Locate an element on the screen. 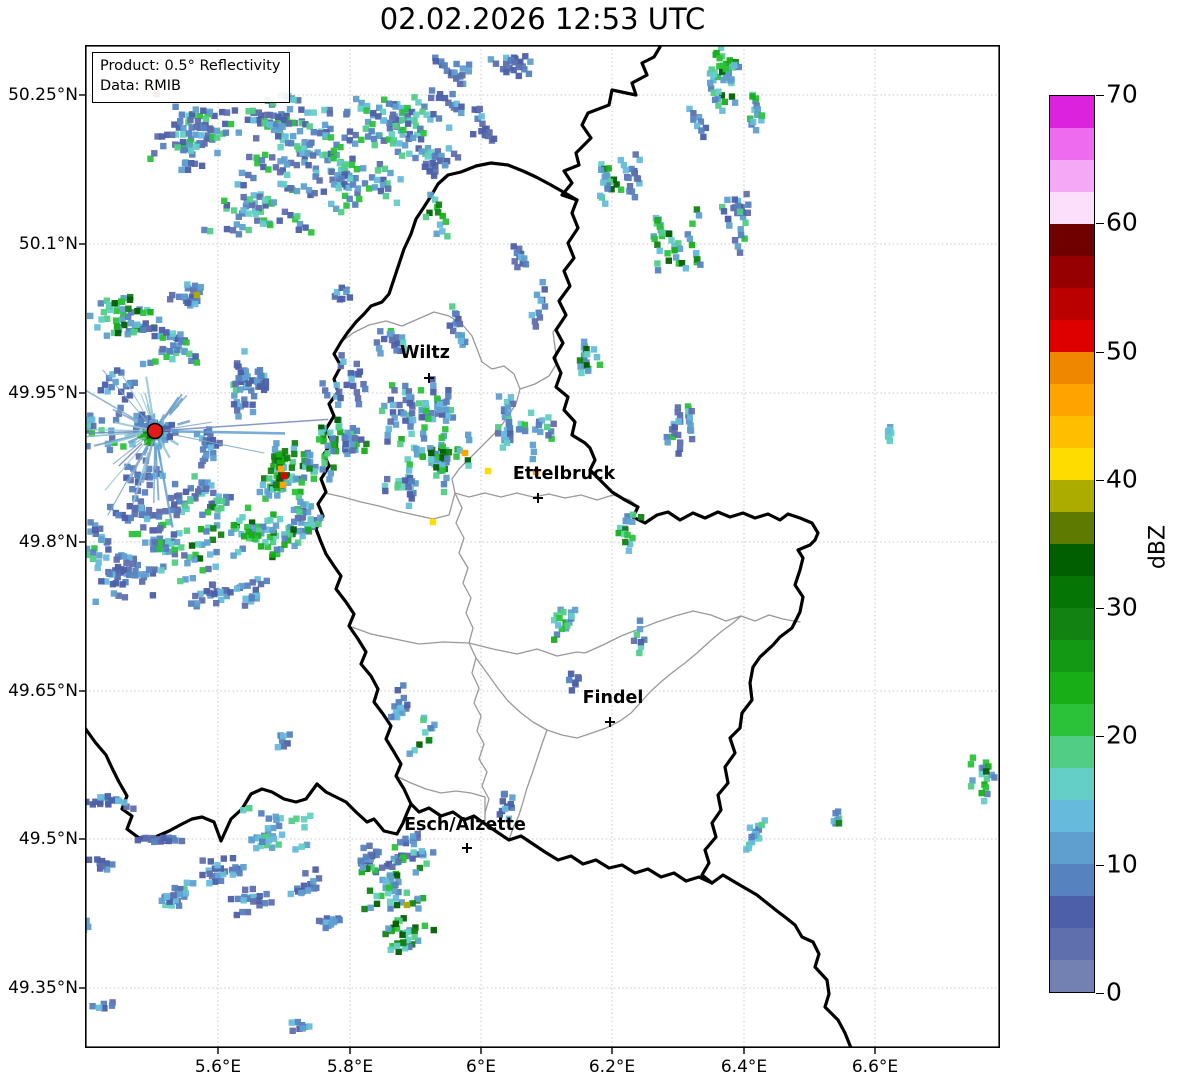 The height and width of the screenshot is (1081, 1184). colorbar-axis-label: dBZ is located at coordinates (1158, 547).